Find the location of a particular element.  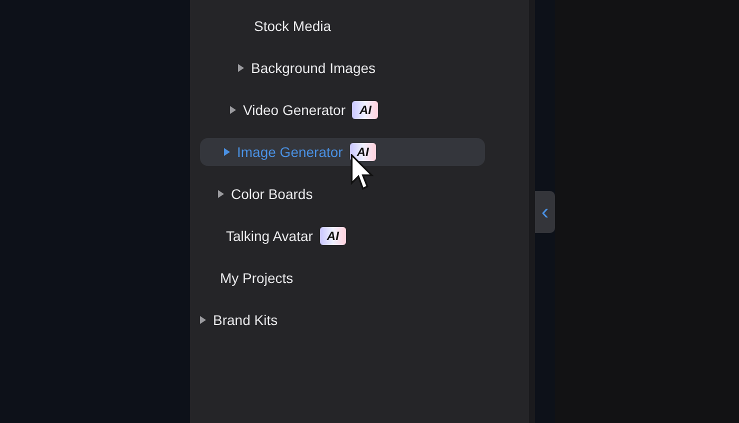

item-label: Stock Media is located at coordinates (293, 26).